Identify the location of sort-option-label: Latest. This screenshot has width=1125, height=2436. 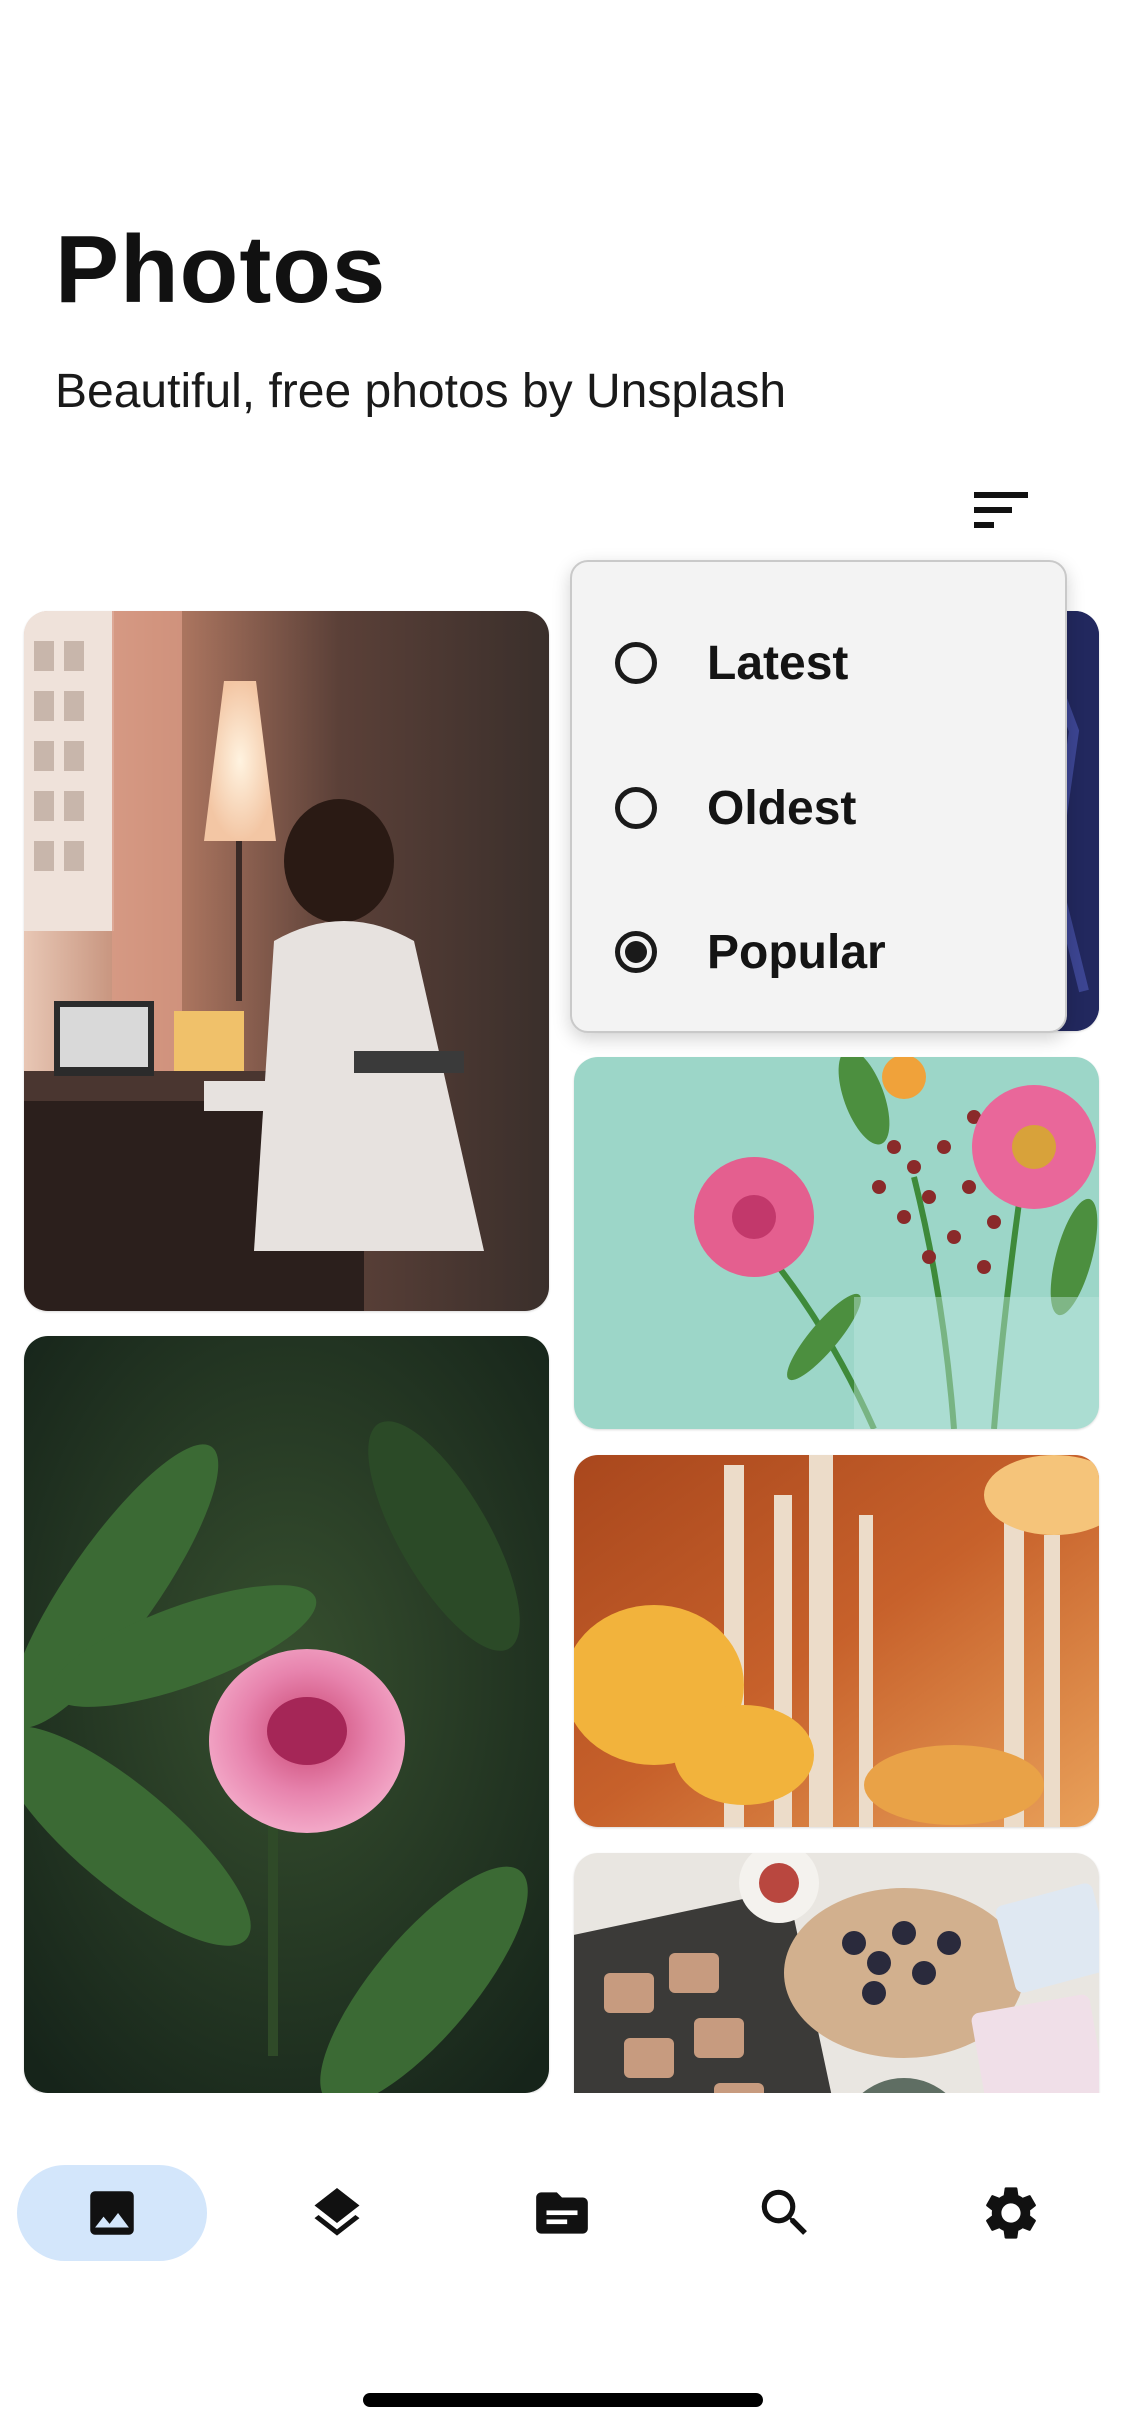
(778, 663).